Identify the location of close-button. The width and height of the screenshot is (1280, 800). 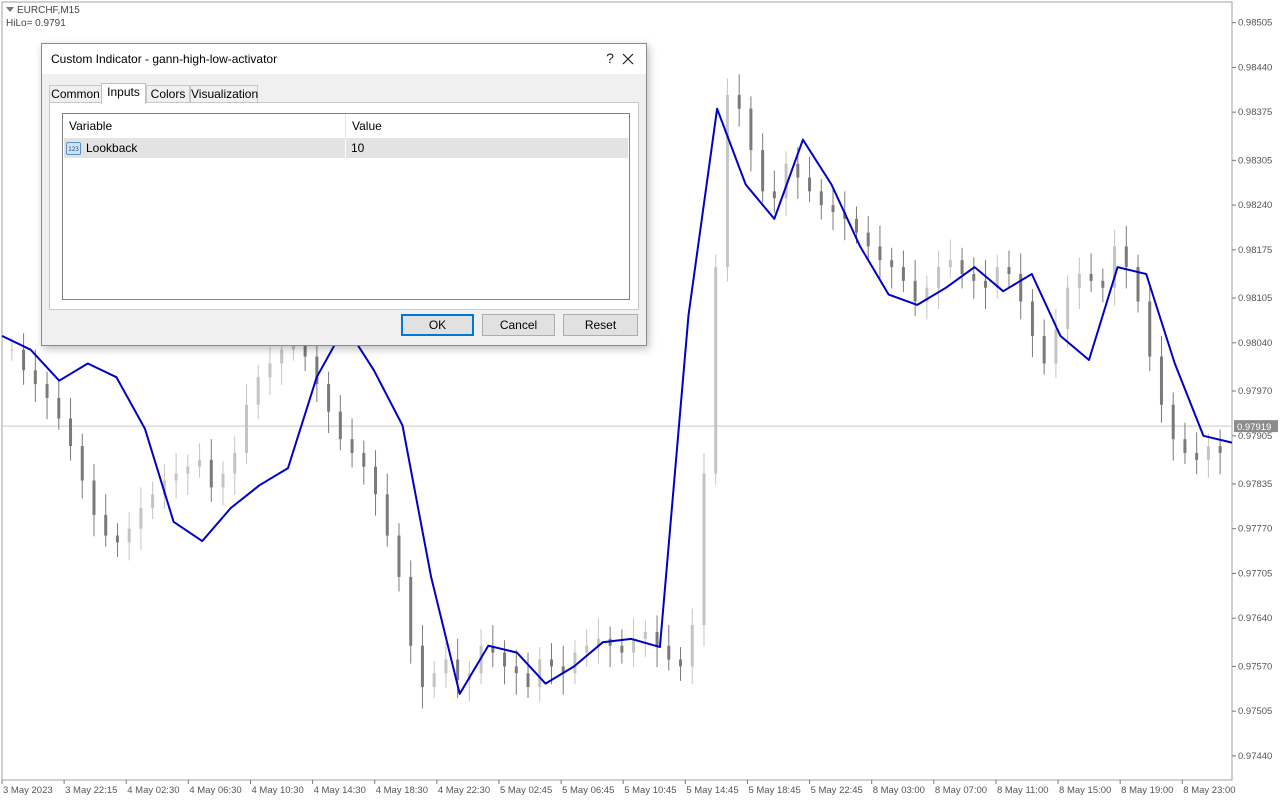
(628, 59).